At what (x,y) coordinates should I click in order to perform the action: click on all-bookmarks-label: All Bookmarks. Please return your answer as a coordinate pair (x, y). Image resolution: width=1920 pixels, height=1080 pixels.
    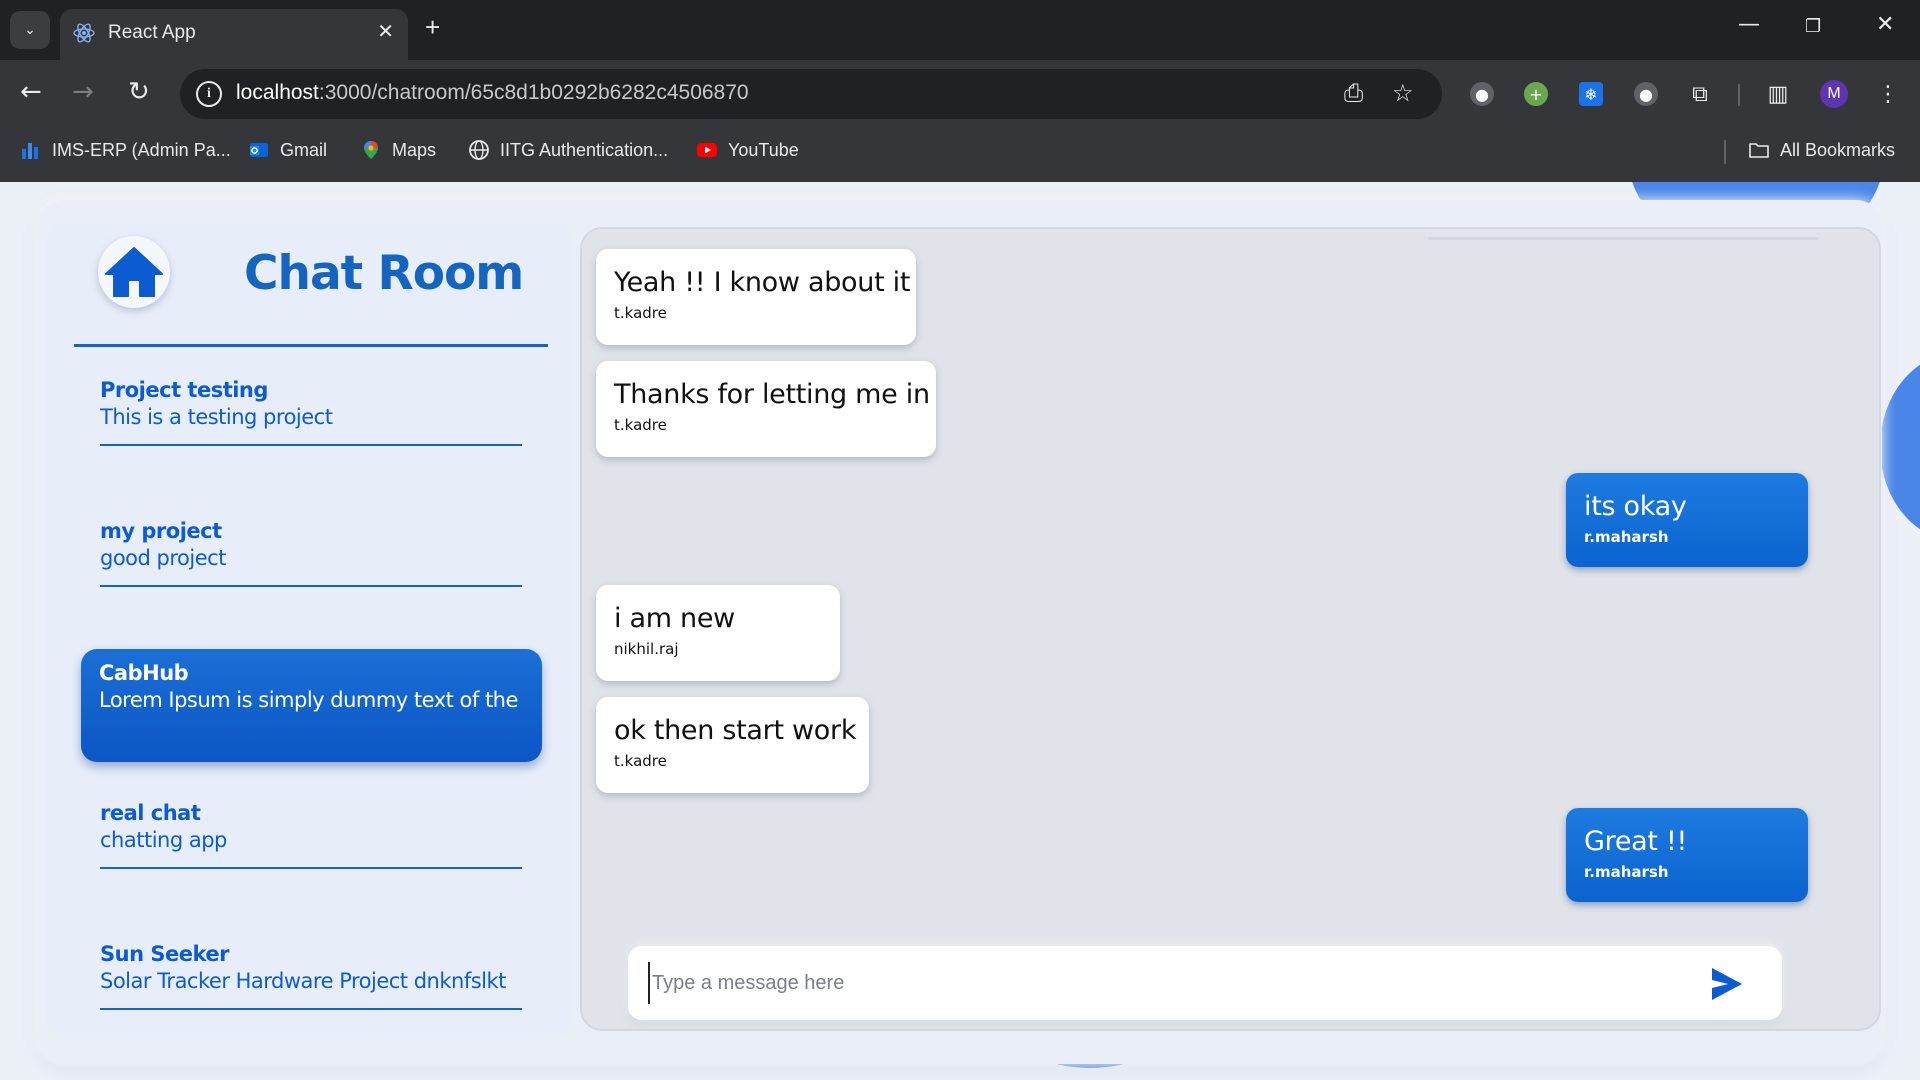
    Looking at the image, I should click on (1838, 149).